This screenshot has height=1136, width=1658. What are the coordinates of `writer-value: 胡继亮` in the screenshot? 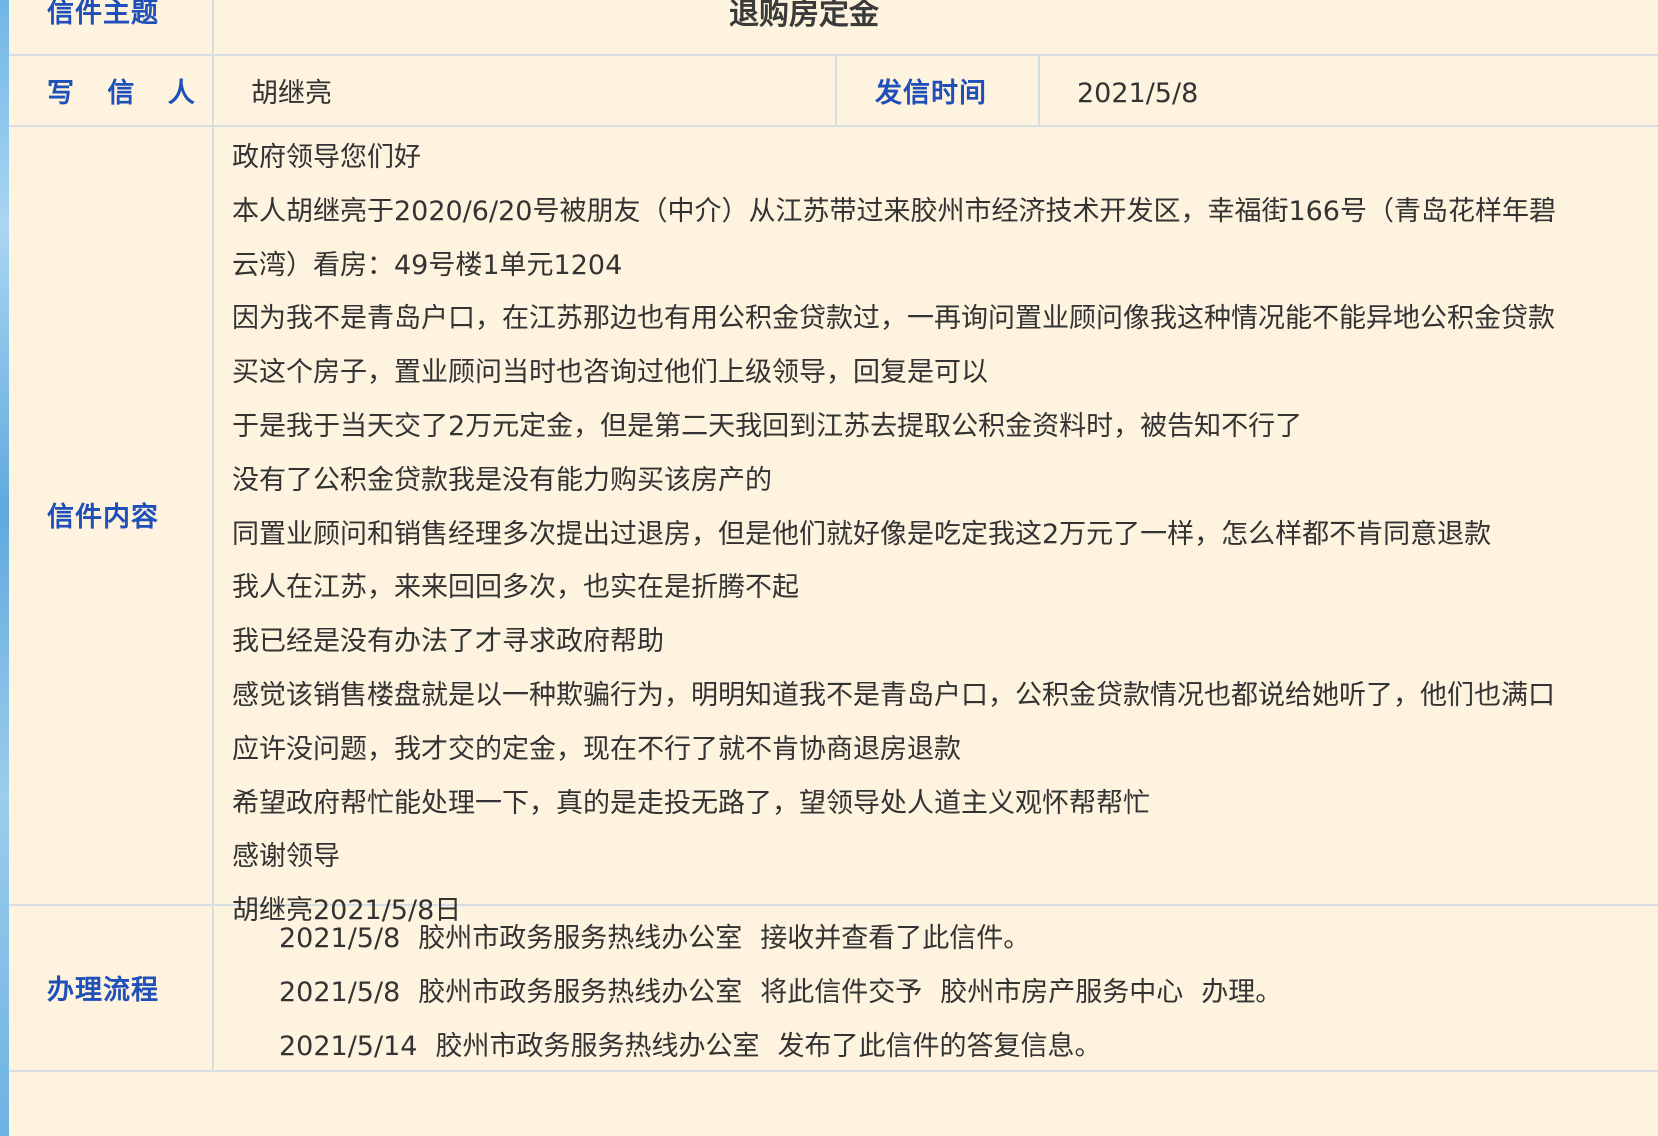 It's located at (291, 93).